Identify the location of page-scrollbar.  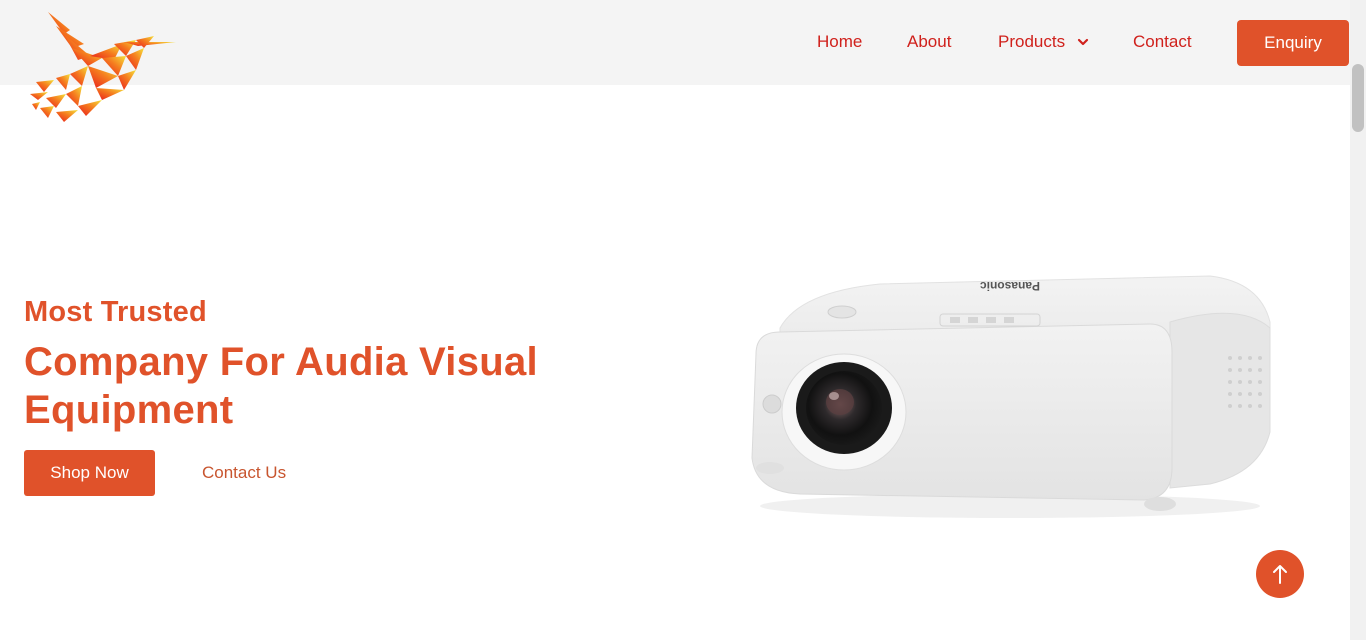
(1358, 320).